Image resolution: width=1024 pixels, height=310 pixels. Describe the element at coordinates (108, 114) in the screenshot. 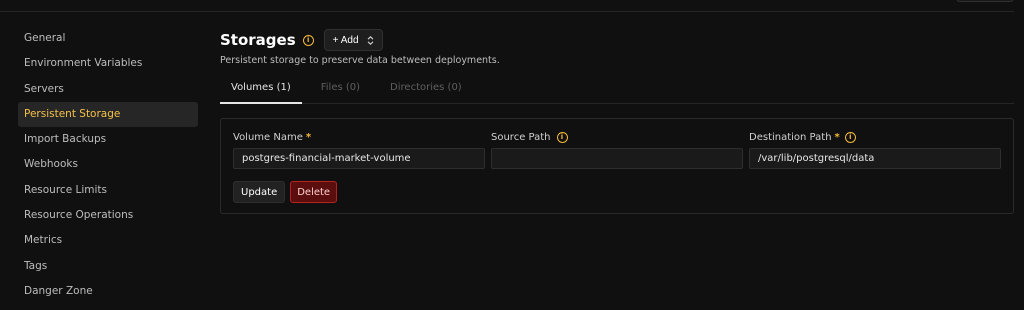

I see `sidebar-item-persistent-storage: Persistent Storage` at that location.